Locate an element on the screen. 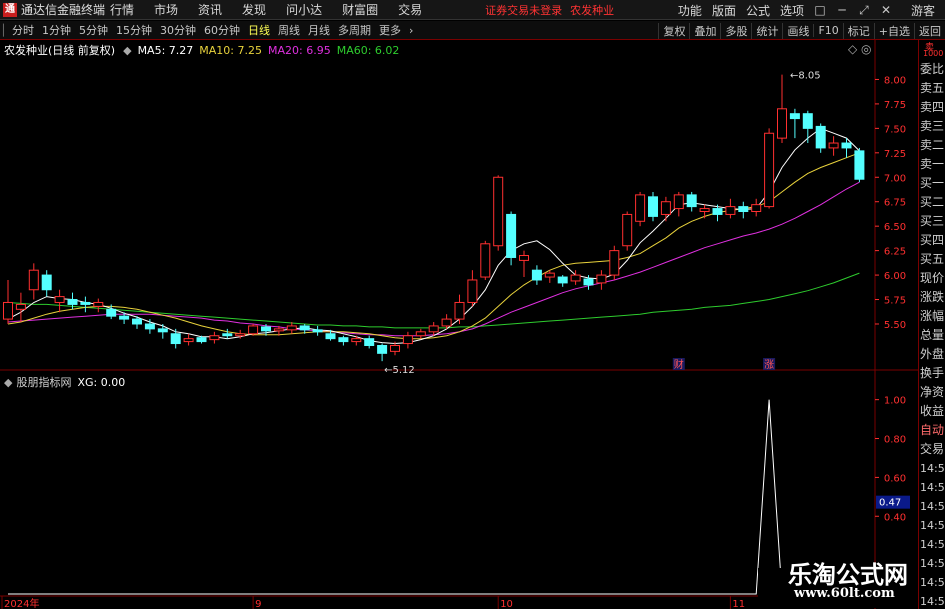 This screenshot has height=609, width=945. side-row: 委比 is located at coordinates (932, 69).